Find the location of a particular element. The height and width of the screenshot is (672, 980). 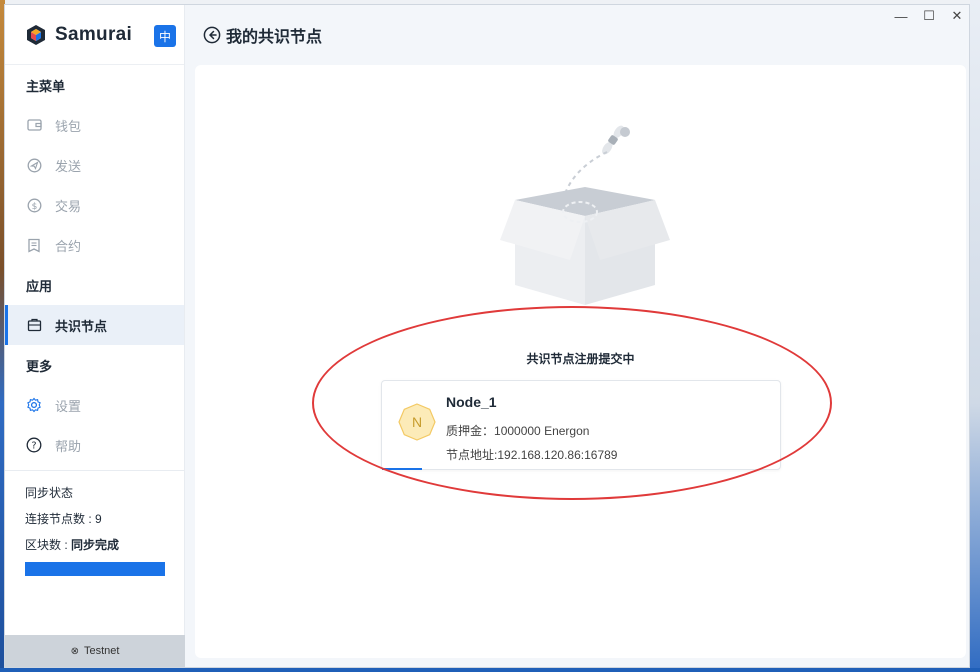

network-name: Testnet is located at coordinates (101, 651).